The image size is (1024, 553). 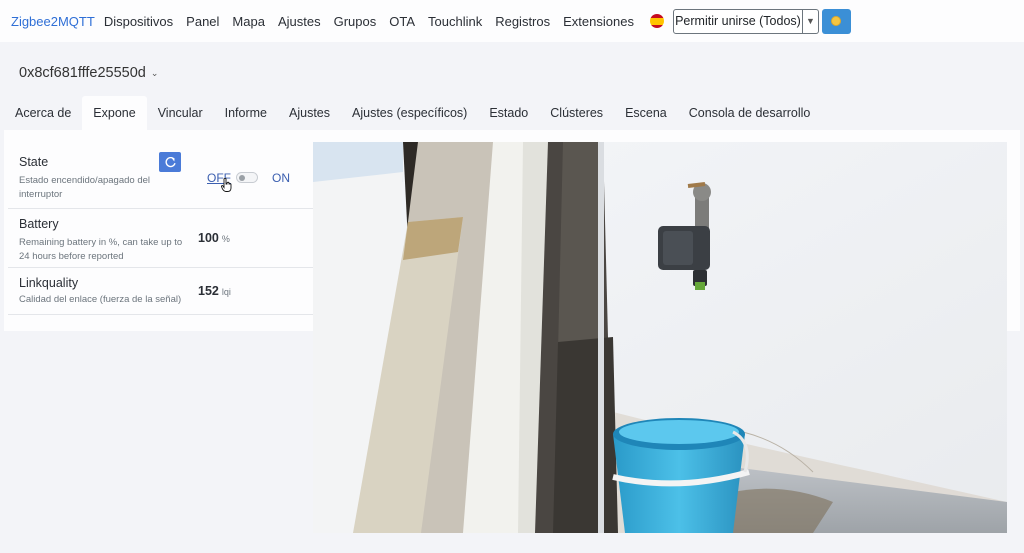 I want to click on tab-acerca-de: Acerca de, so click(x=43, y=113).